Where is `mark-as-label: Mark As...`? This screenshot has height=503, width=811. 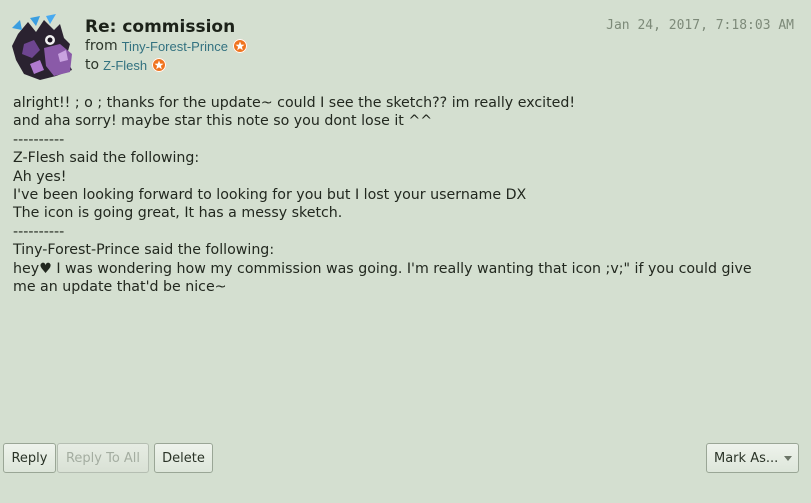
mark-as-label: Mark As... is located at coordinates (746, 458).